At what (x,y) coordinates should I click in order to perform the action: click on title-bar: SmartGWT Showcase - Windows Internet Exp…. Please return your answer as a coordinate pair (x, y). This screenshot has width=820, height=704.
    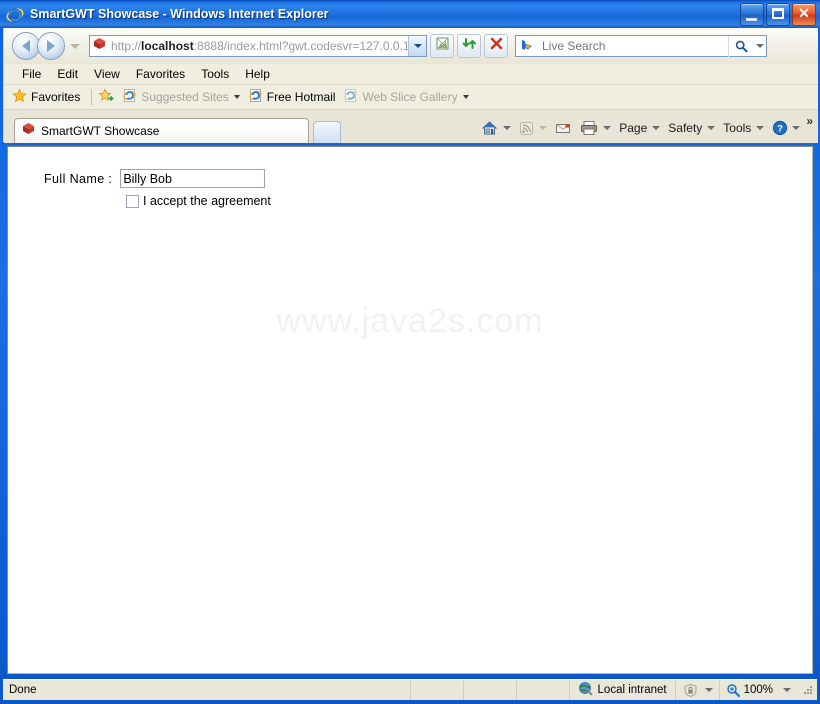
    Looking at the image, I should click on (410, 14).